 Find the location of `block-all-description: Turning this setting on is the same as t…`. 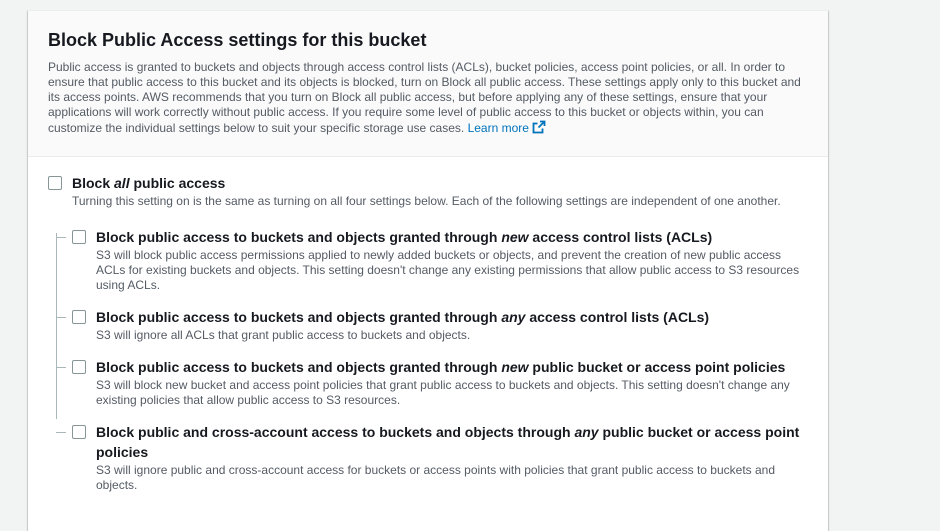

block-all-description: Turning this setting on is the same as t… is located at coordinates (426, 201).